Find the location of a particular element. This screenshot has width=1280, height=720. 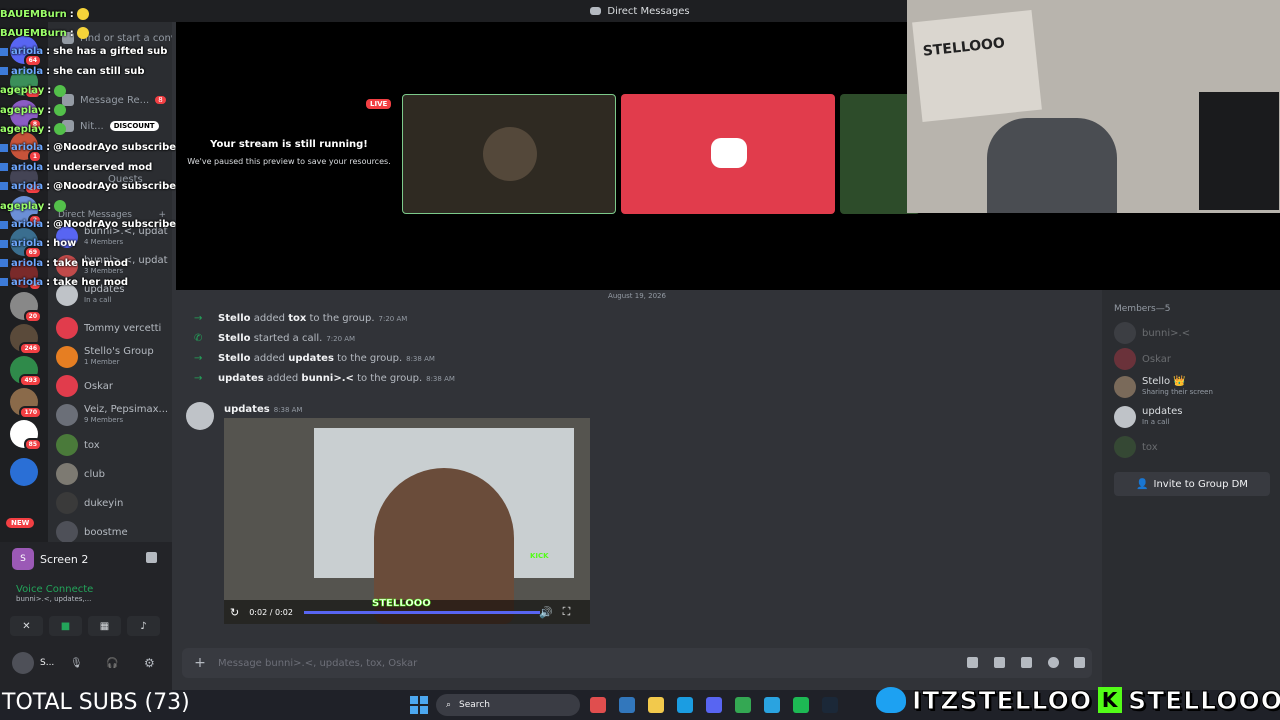

headphones-icon: 🎧 is located at coordinates (112, 663).